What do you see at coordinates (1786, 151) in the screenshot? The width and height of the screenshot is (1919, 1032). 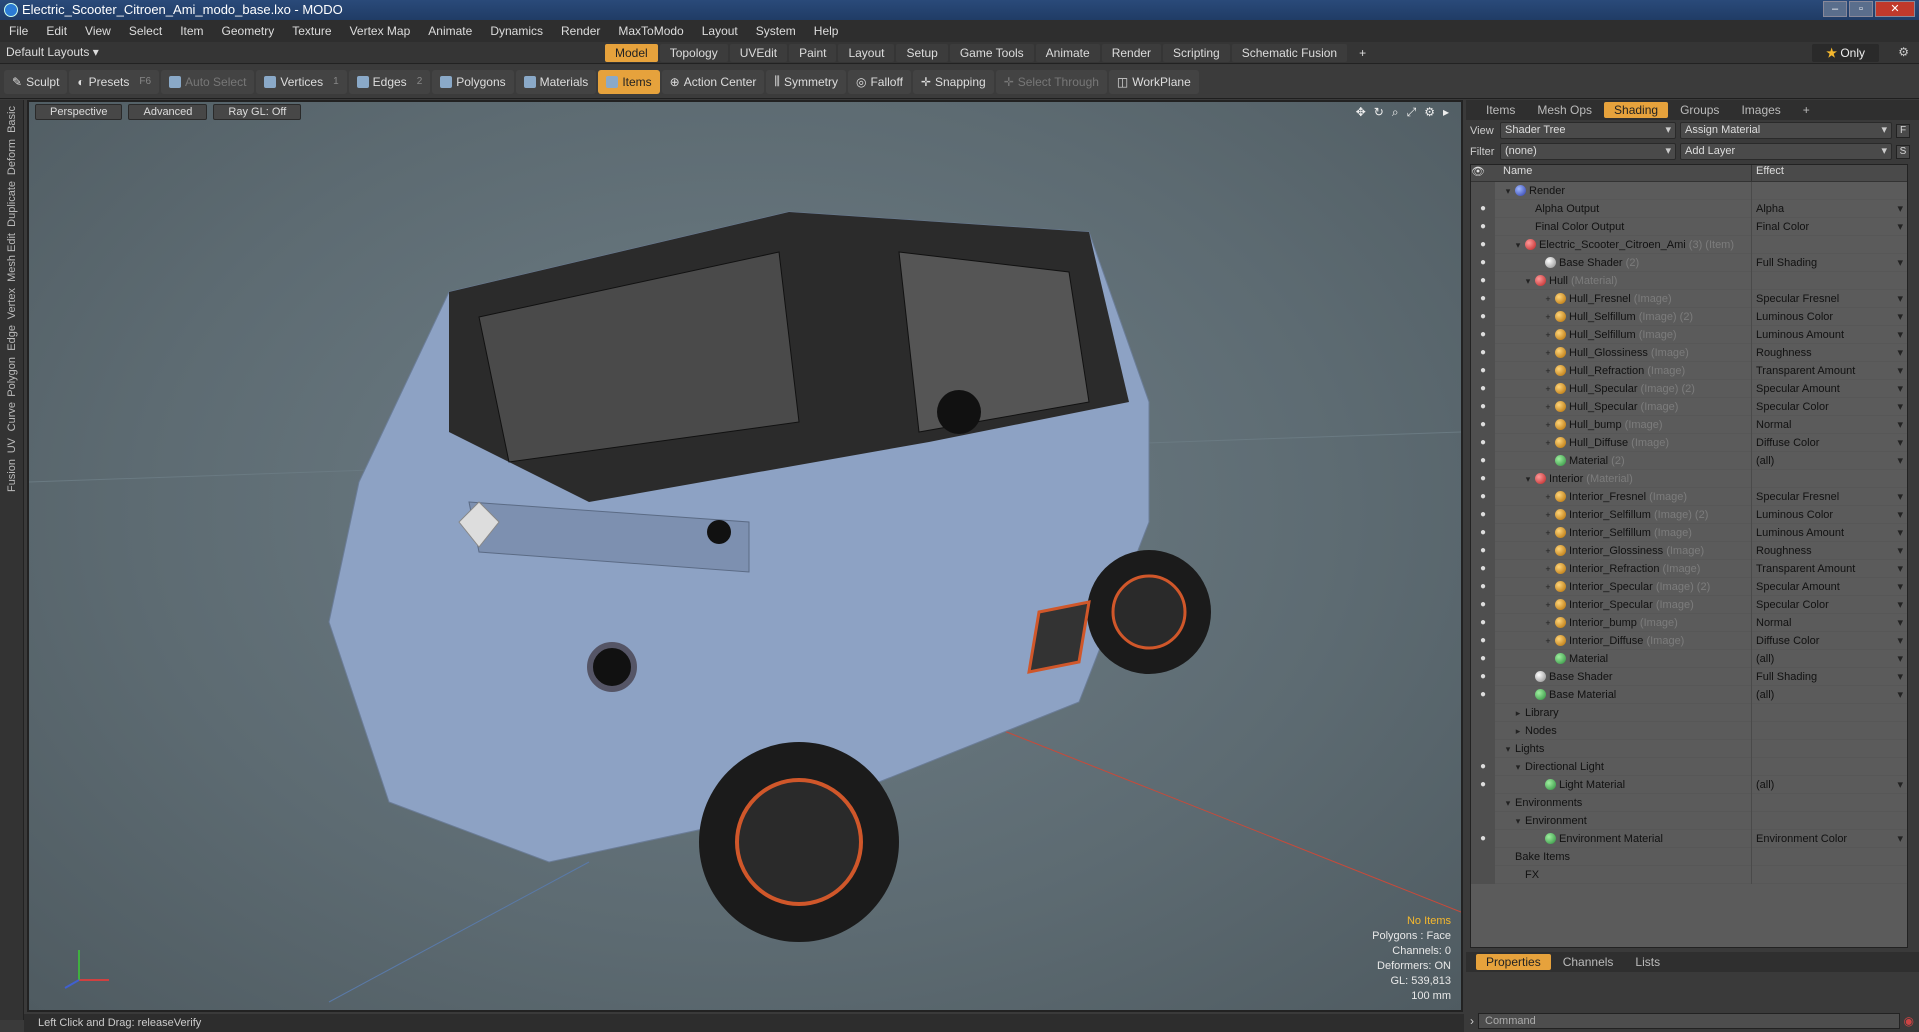 I see `add-layer-dropdown: Add Layer` at bounding box center [1786, 151].